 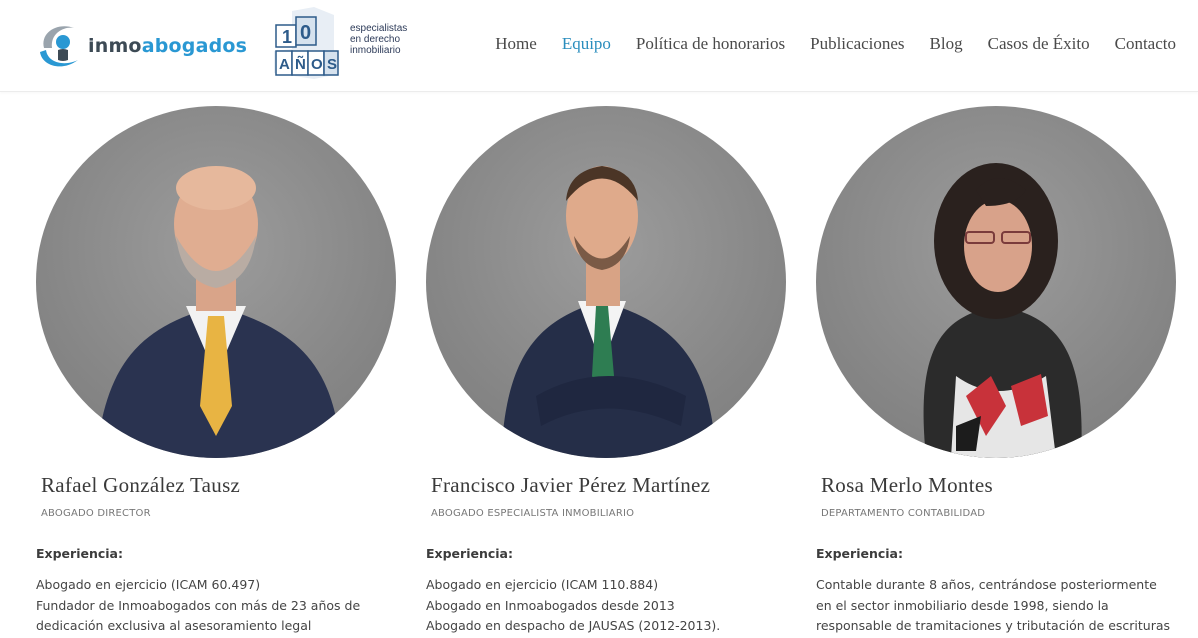 I want to click on member-role: ABOGADO ESPECIALISTA INMOBILIARIO, so click(x=533, y=513).